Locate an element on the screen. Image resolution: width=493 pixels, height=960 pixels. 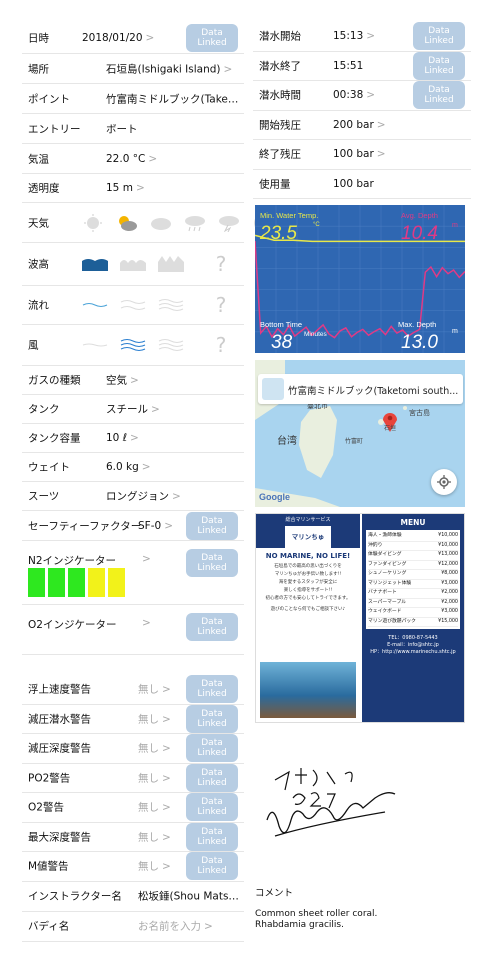
current-unknown-icon: ? is located at coordinates (221, 305).